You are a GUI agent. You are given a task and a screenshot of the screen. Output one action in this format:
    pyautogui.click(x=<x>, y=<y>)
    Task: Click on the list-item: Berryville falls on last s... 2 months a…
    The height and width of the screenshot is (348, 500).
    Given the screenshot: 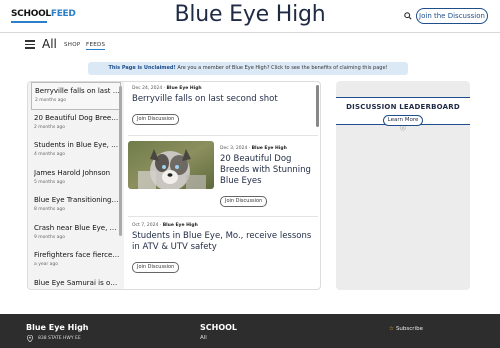 What is the action you would take?
    pyautogui.click(x=76, y=96)
    